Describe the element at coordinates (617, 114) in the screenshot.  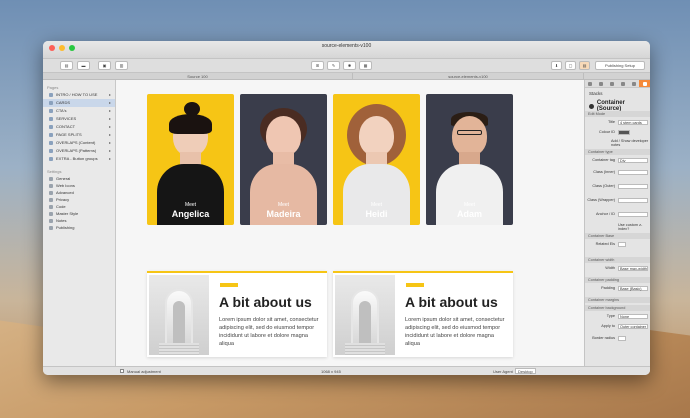
I see `section-edit-mode: Edit Mode` at that location.